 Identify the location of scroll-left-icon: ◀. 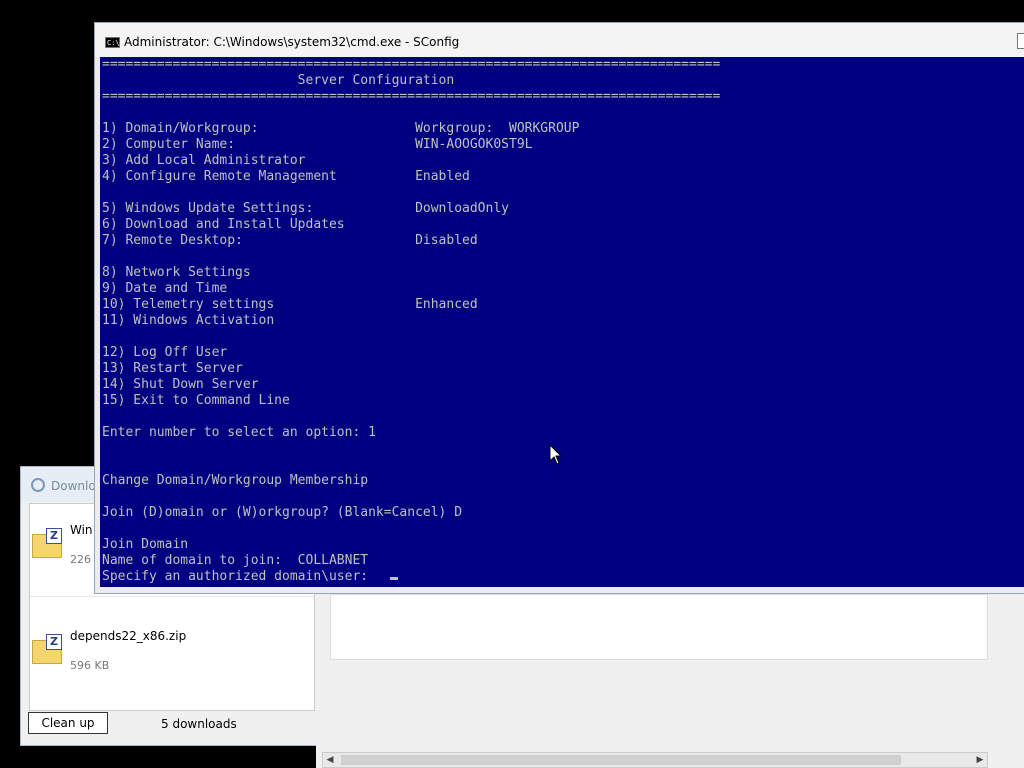
(330, 760).